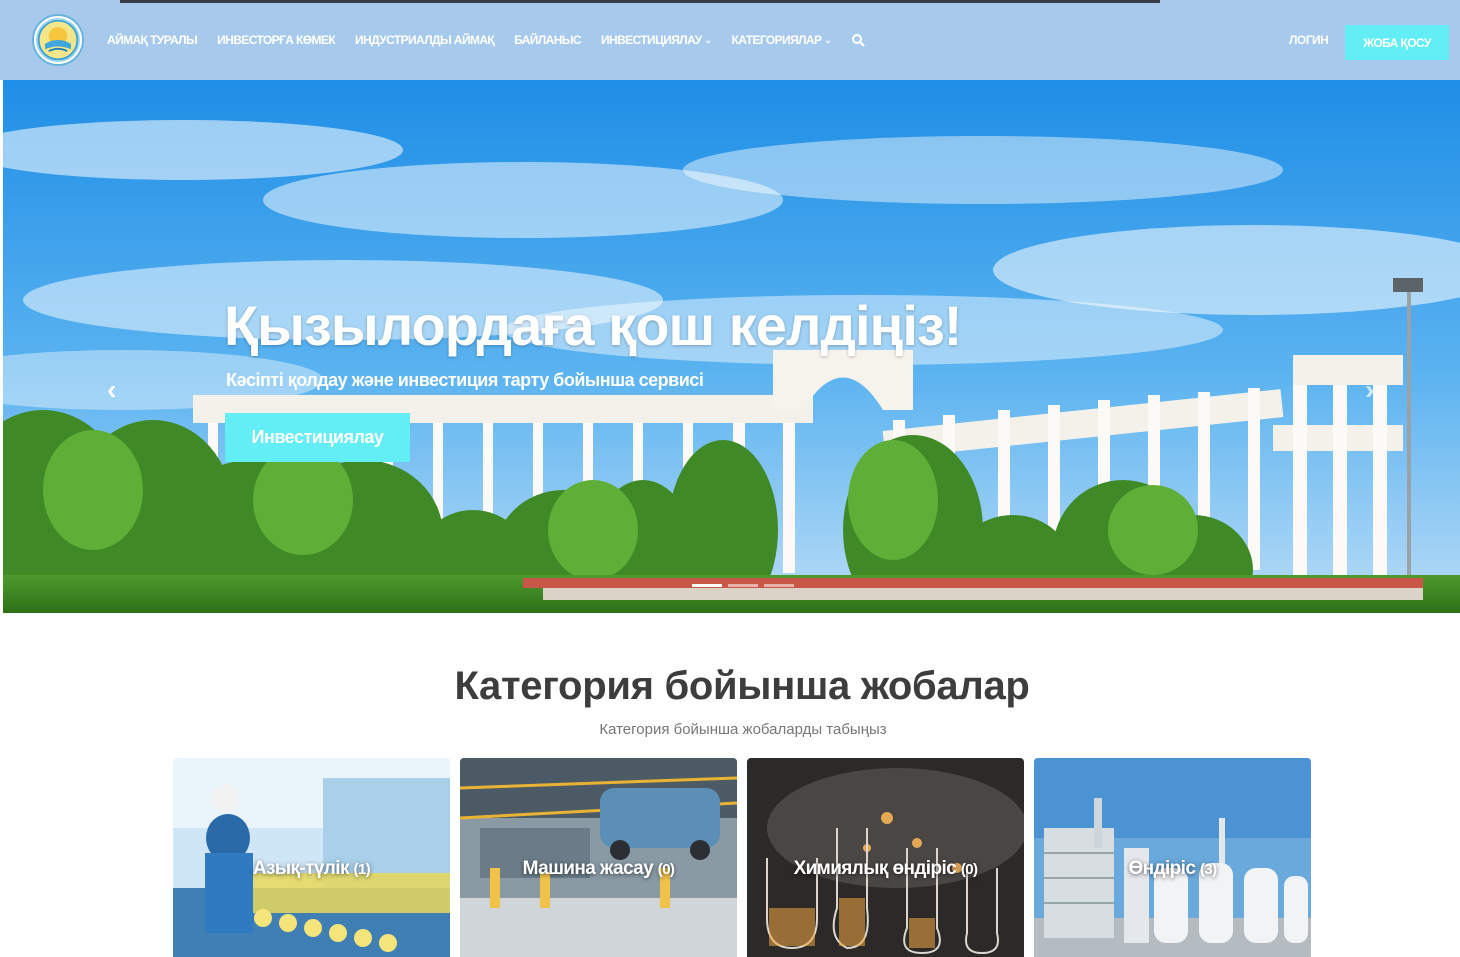 Image resolution: width=1460 pixels, height=957 pixels. What do you see at coordinates (593, 325) in the screenshot?
I see `hero-title: Қызылордаға қош келдіңіз!` at bounding box center [593, 325].